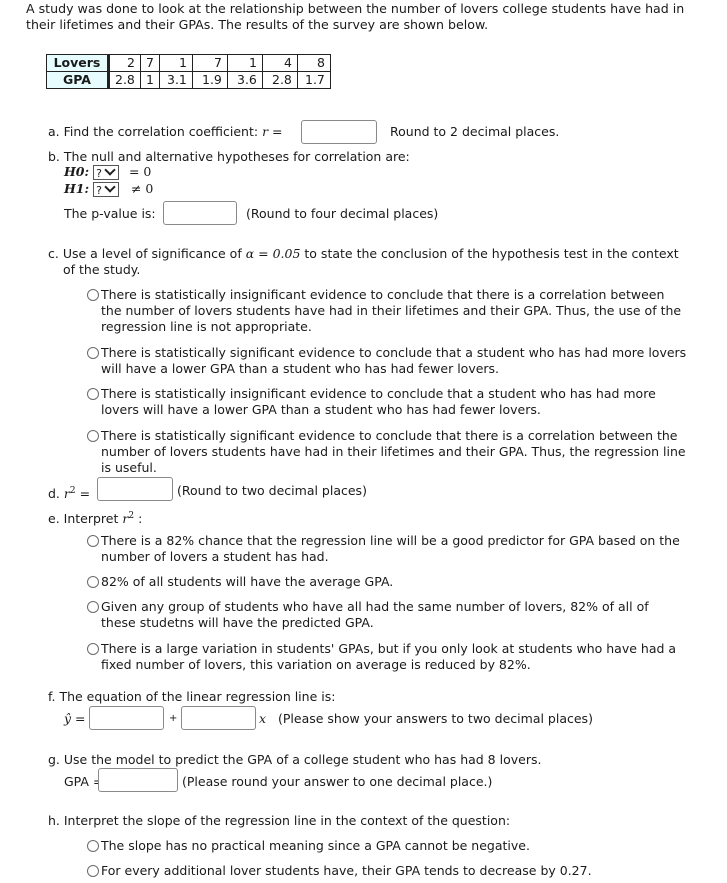 The height and width of the screenshot is (883, 727). I want to click on row-header: Lovers, so click(78, 63).